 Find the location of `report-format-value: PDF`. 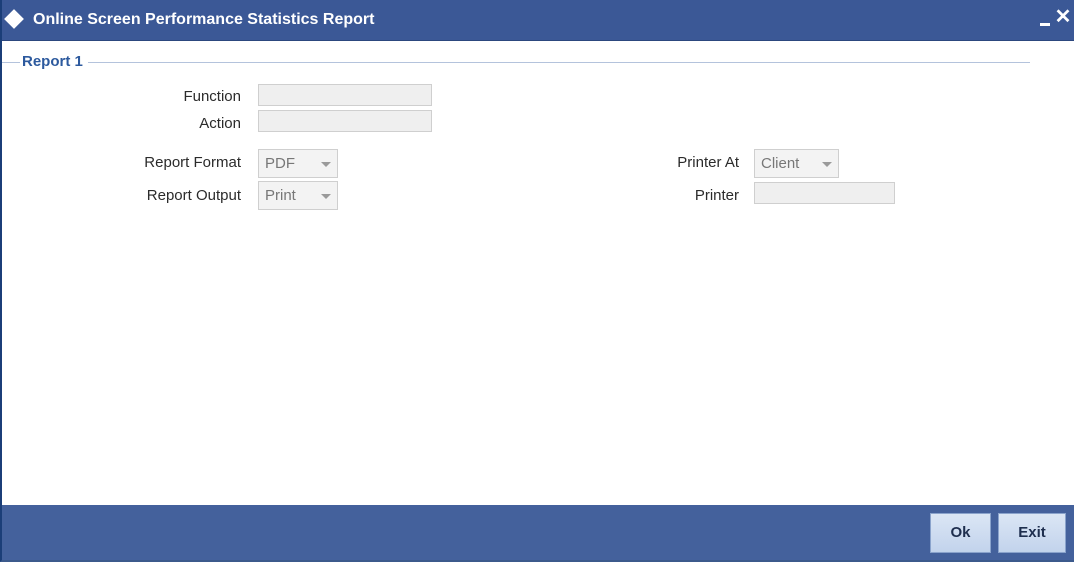

report-format-value: PDF is located at coordinates (280, 163).